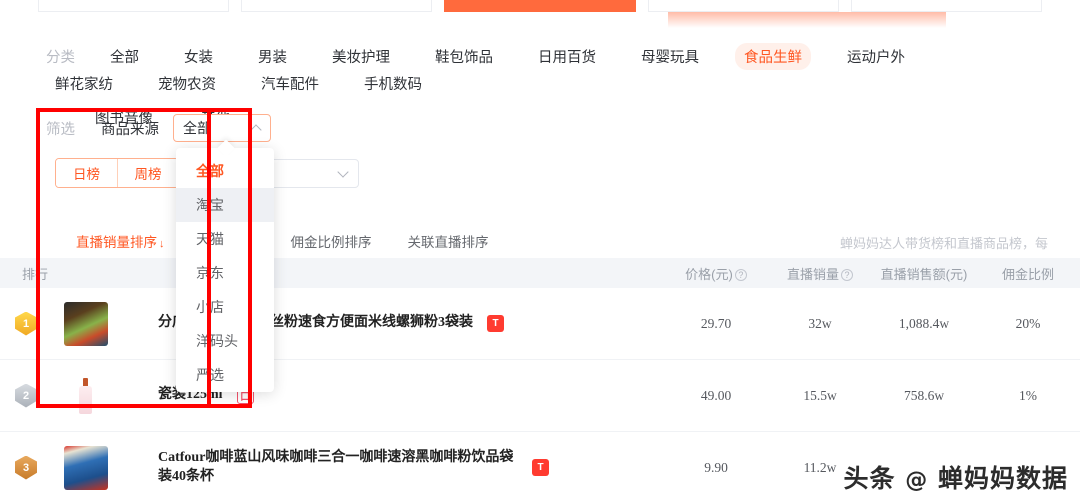 The width and height of the screenshot is (1080, 501). I want to click on category-item-beauty: 美妆护理, so click(361, 56).